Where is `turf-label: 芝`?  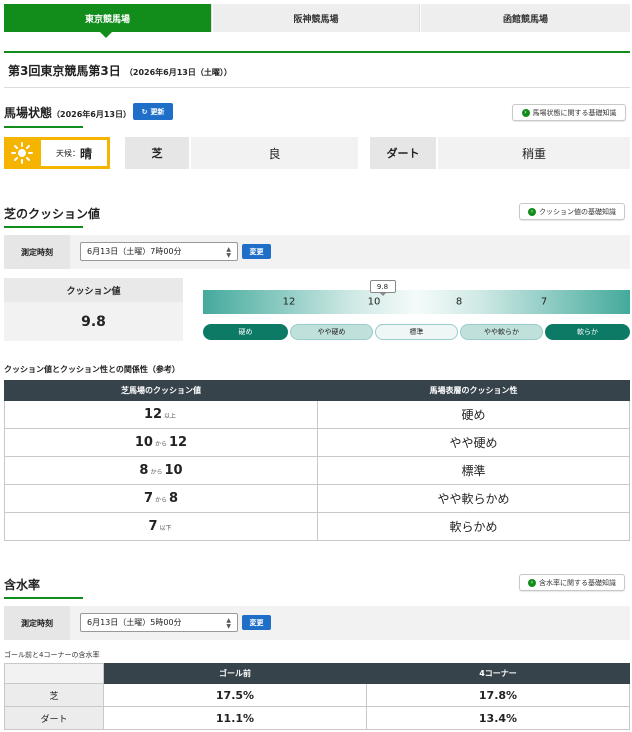 turf-label: 芝 is located at coordinates (157, 153).